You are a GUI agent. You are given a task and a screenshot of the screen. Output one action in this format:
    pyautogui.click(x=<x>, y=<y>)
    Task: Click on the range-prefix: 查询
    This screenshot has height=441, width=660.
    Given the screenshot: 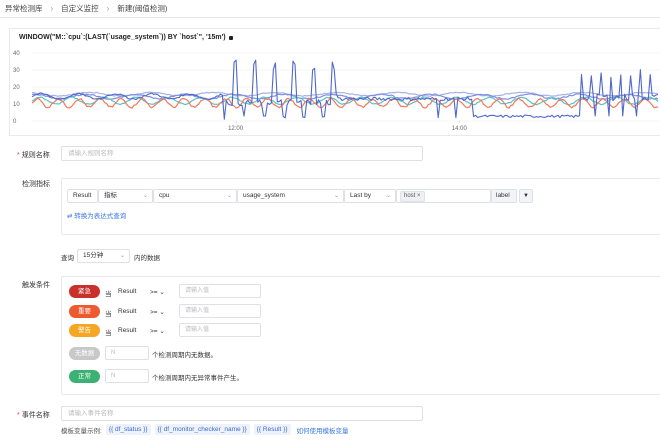 What is the action you would take?
    pyautogui.click(x=67, y=258)
    